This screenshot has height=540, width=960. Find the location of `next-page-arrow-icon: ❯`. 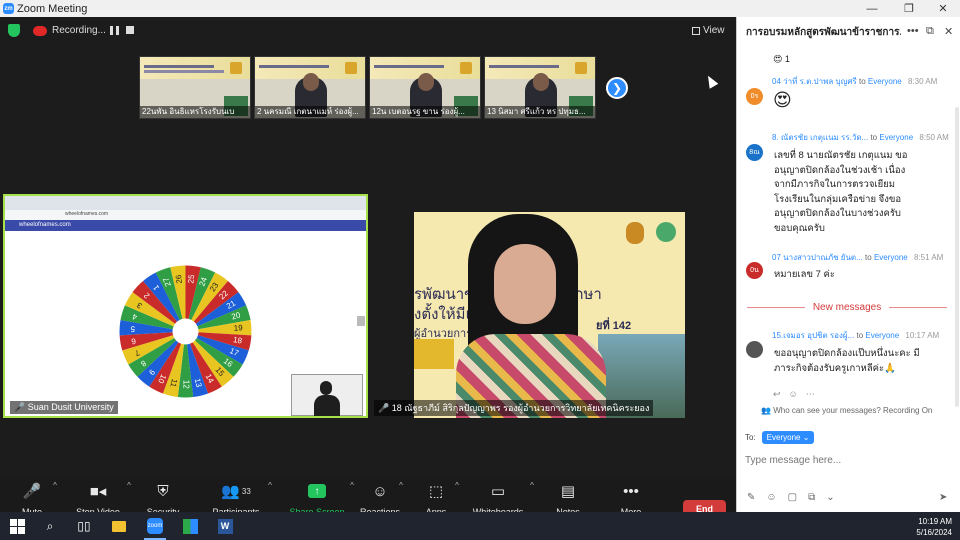

next-page-arrow-icon: ❯ is located at coordinates (617, 88).